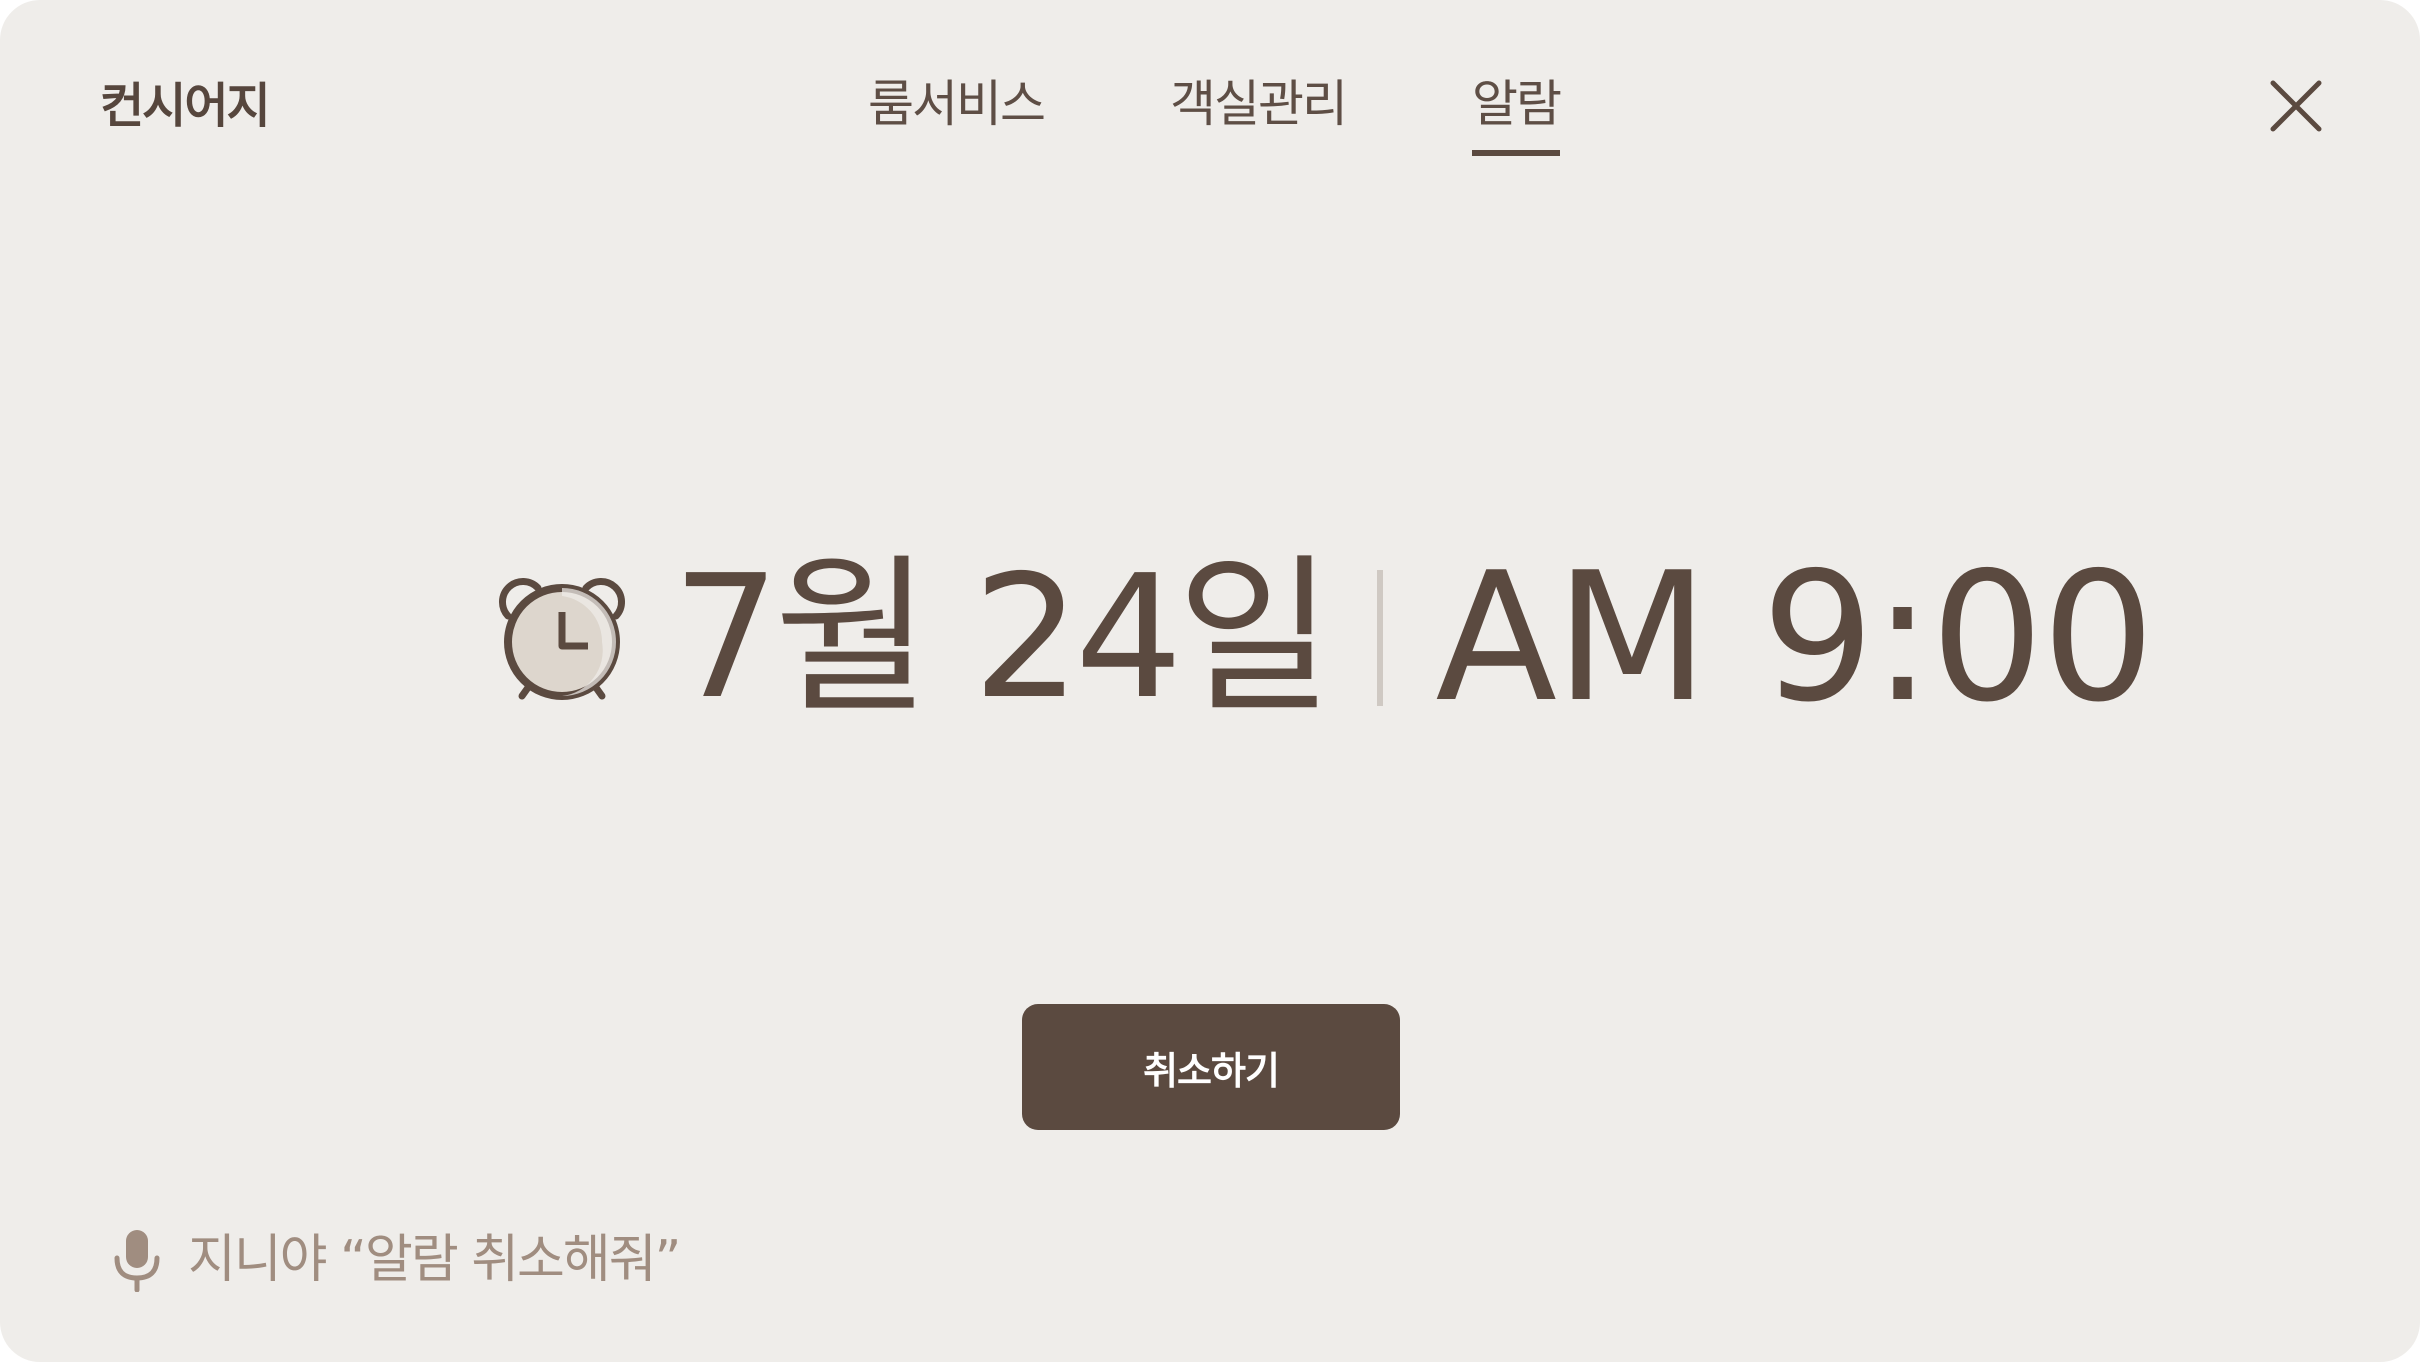  I want to click on voice-command-hint: 지니야 “알람 취소해줘”, so click(434, 1260).